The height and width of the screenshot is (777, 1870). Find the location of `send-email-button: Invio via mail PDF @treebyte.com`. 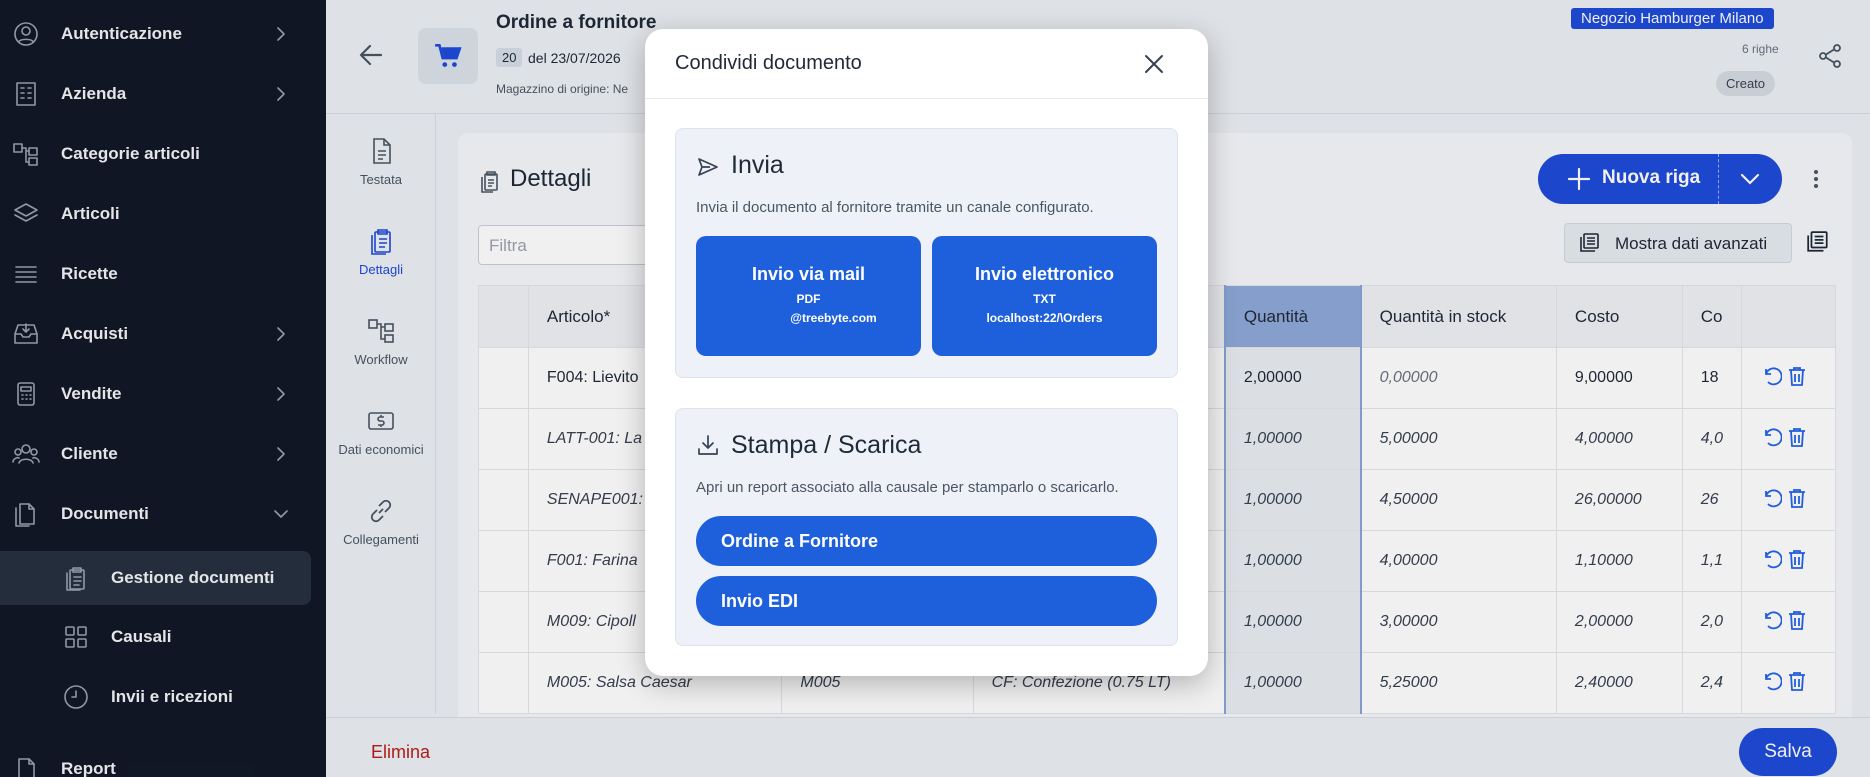

send-email-button: Invio via mail PDF @treebyte.com is located at coordinates (808, 296).